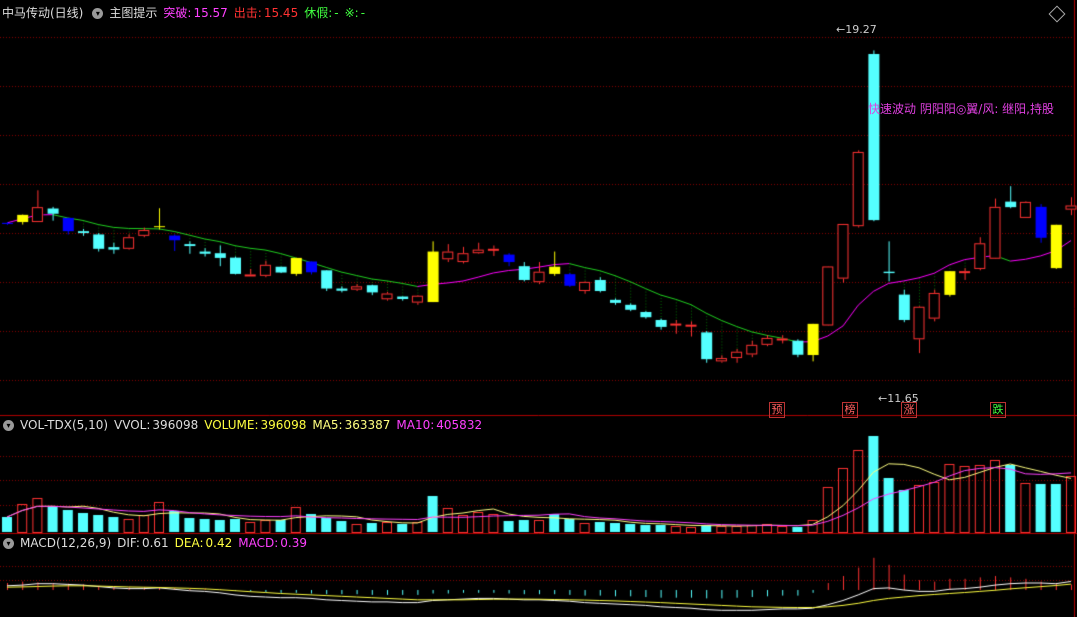 The width and height of the screenshot is (1077, 617). What do you see at coordinates (283, 425) in the screenshot?
I see `volume-value: 396098` at bounding box center [283, 425].